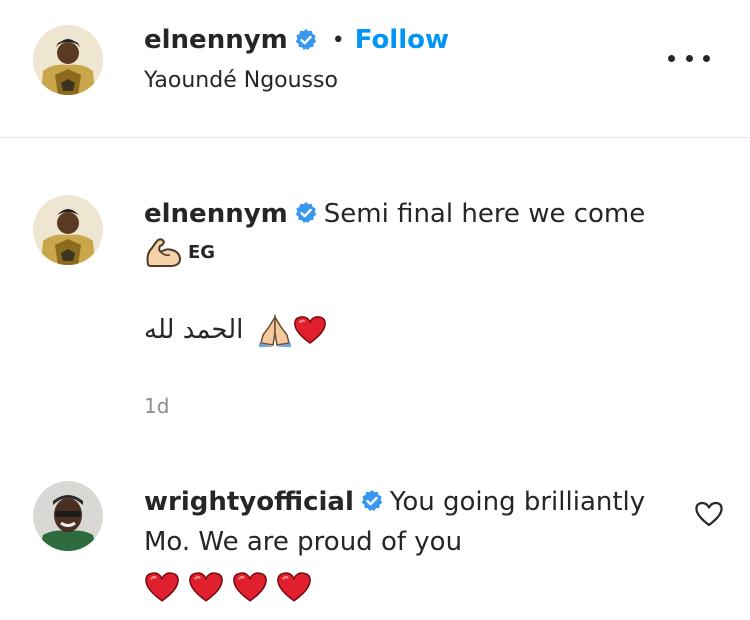  I want to click on header-name-row: elnennym • Follow, so click(296, 40).